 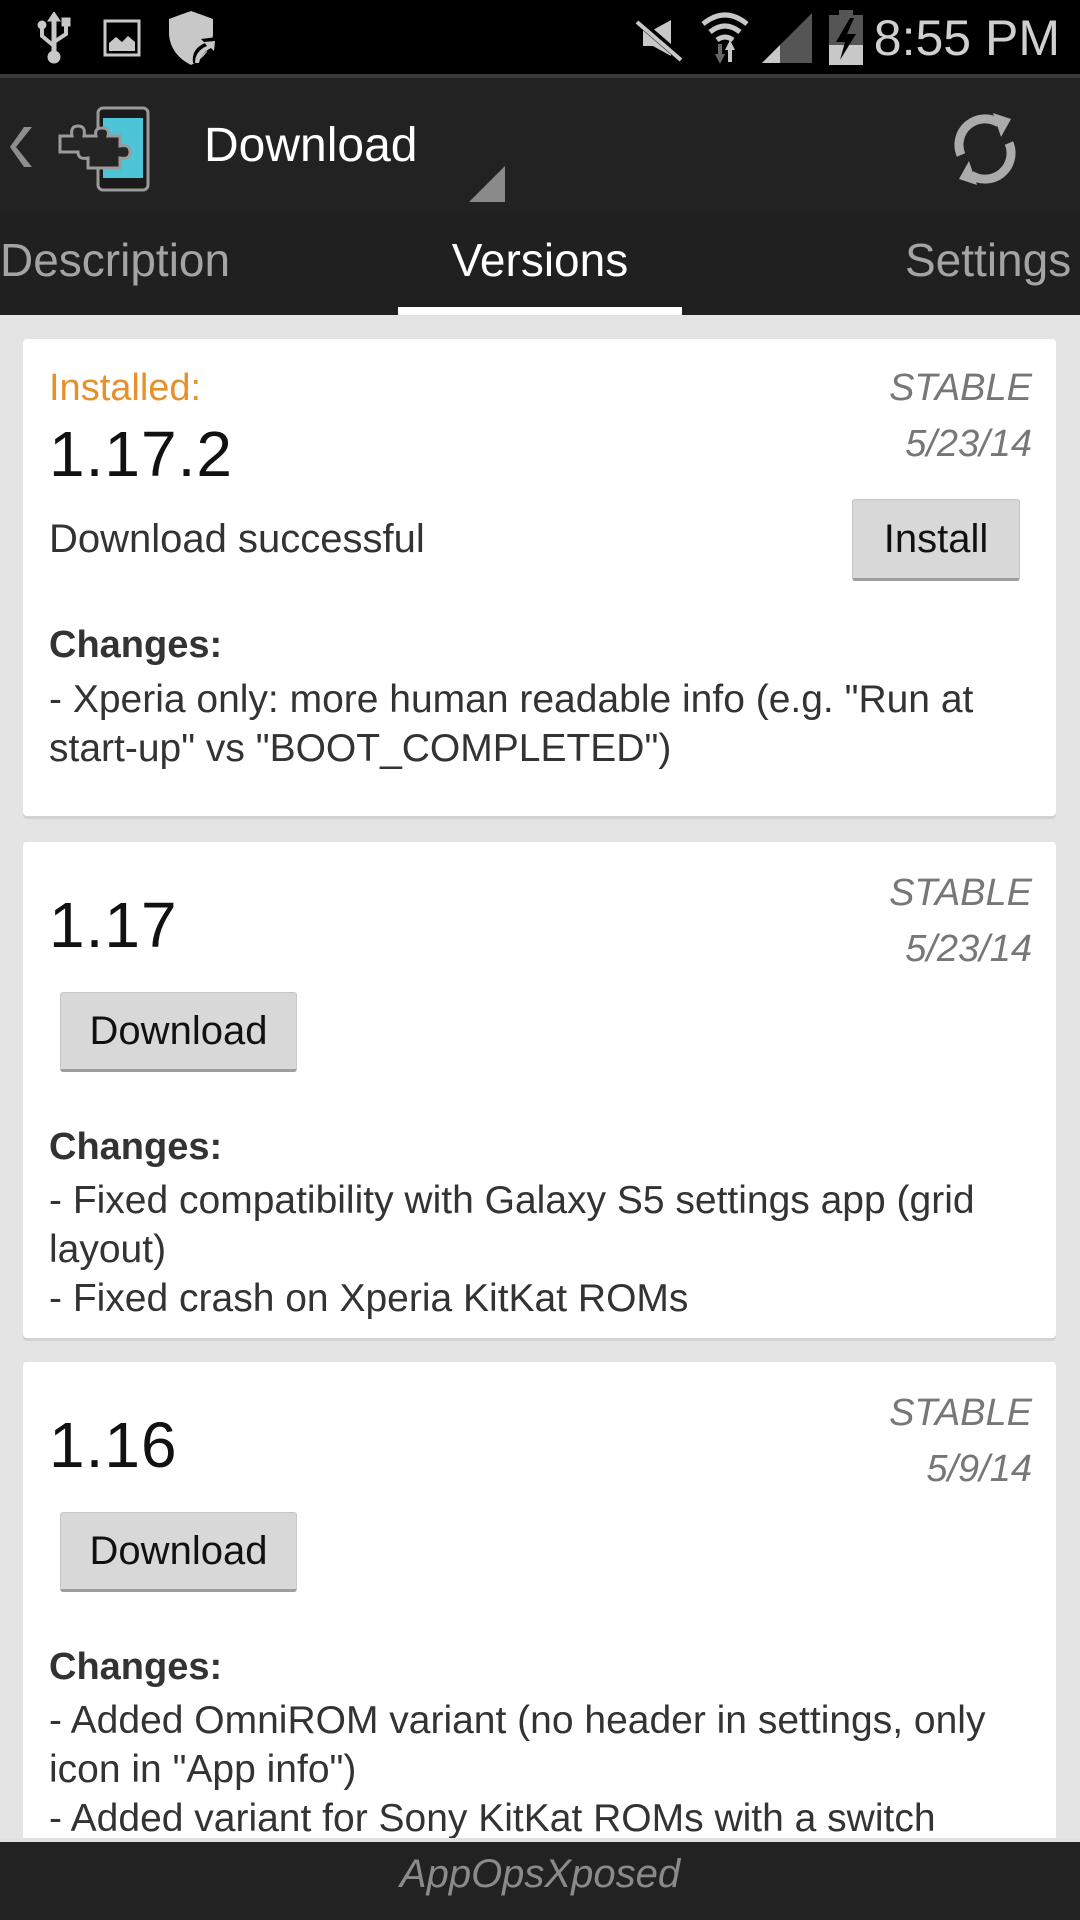 What do you see at coordinates (113, 925) in the screenshot?
I see `version-number: 1.17` at bounding box center [113, 925].